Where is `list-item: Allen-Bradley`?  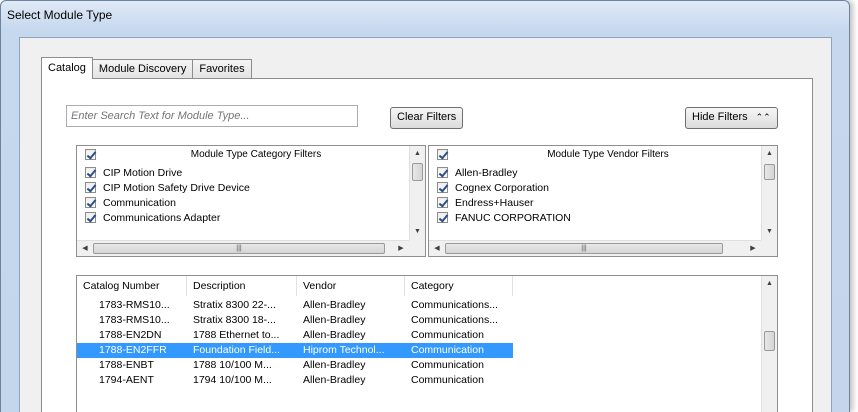 list-item: Allen-Bradley is located at coordinates (595, 172).